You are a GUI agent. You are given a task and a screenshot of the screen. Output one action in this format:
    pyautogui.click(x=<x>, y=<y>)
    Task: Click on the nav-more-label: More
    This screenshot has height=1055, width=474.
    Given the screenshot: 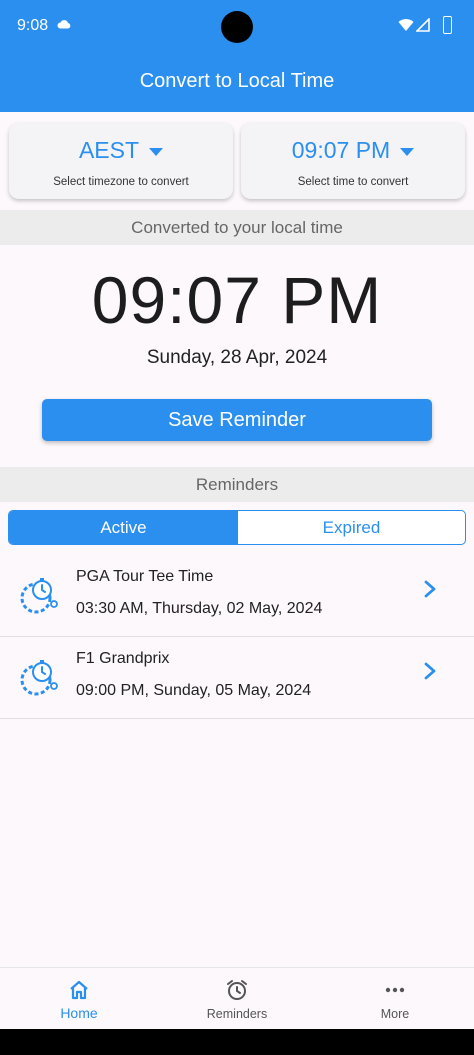 What is the action you would take?
    pyautogui.click(x=395, y=1014)
    